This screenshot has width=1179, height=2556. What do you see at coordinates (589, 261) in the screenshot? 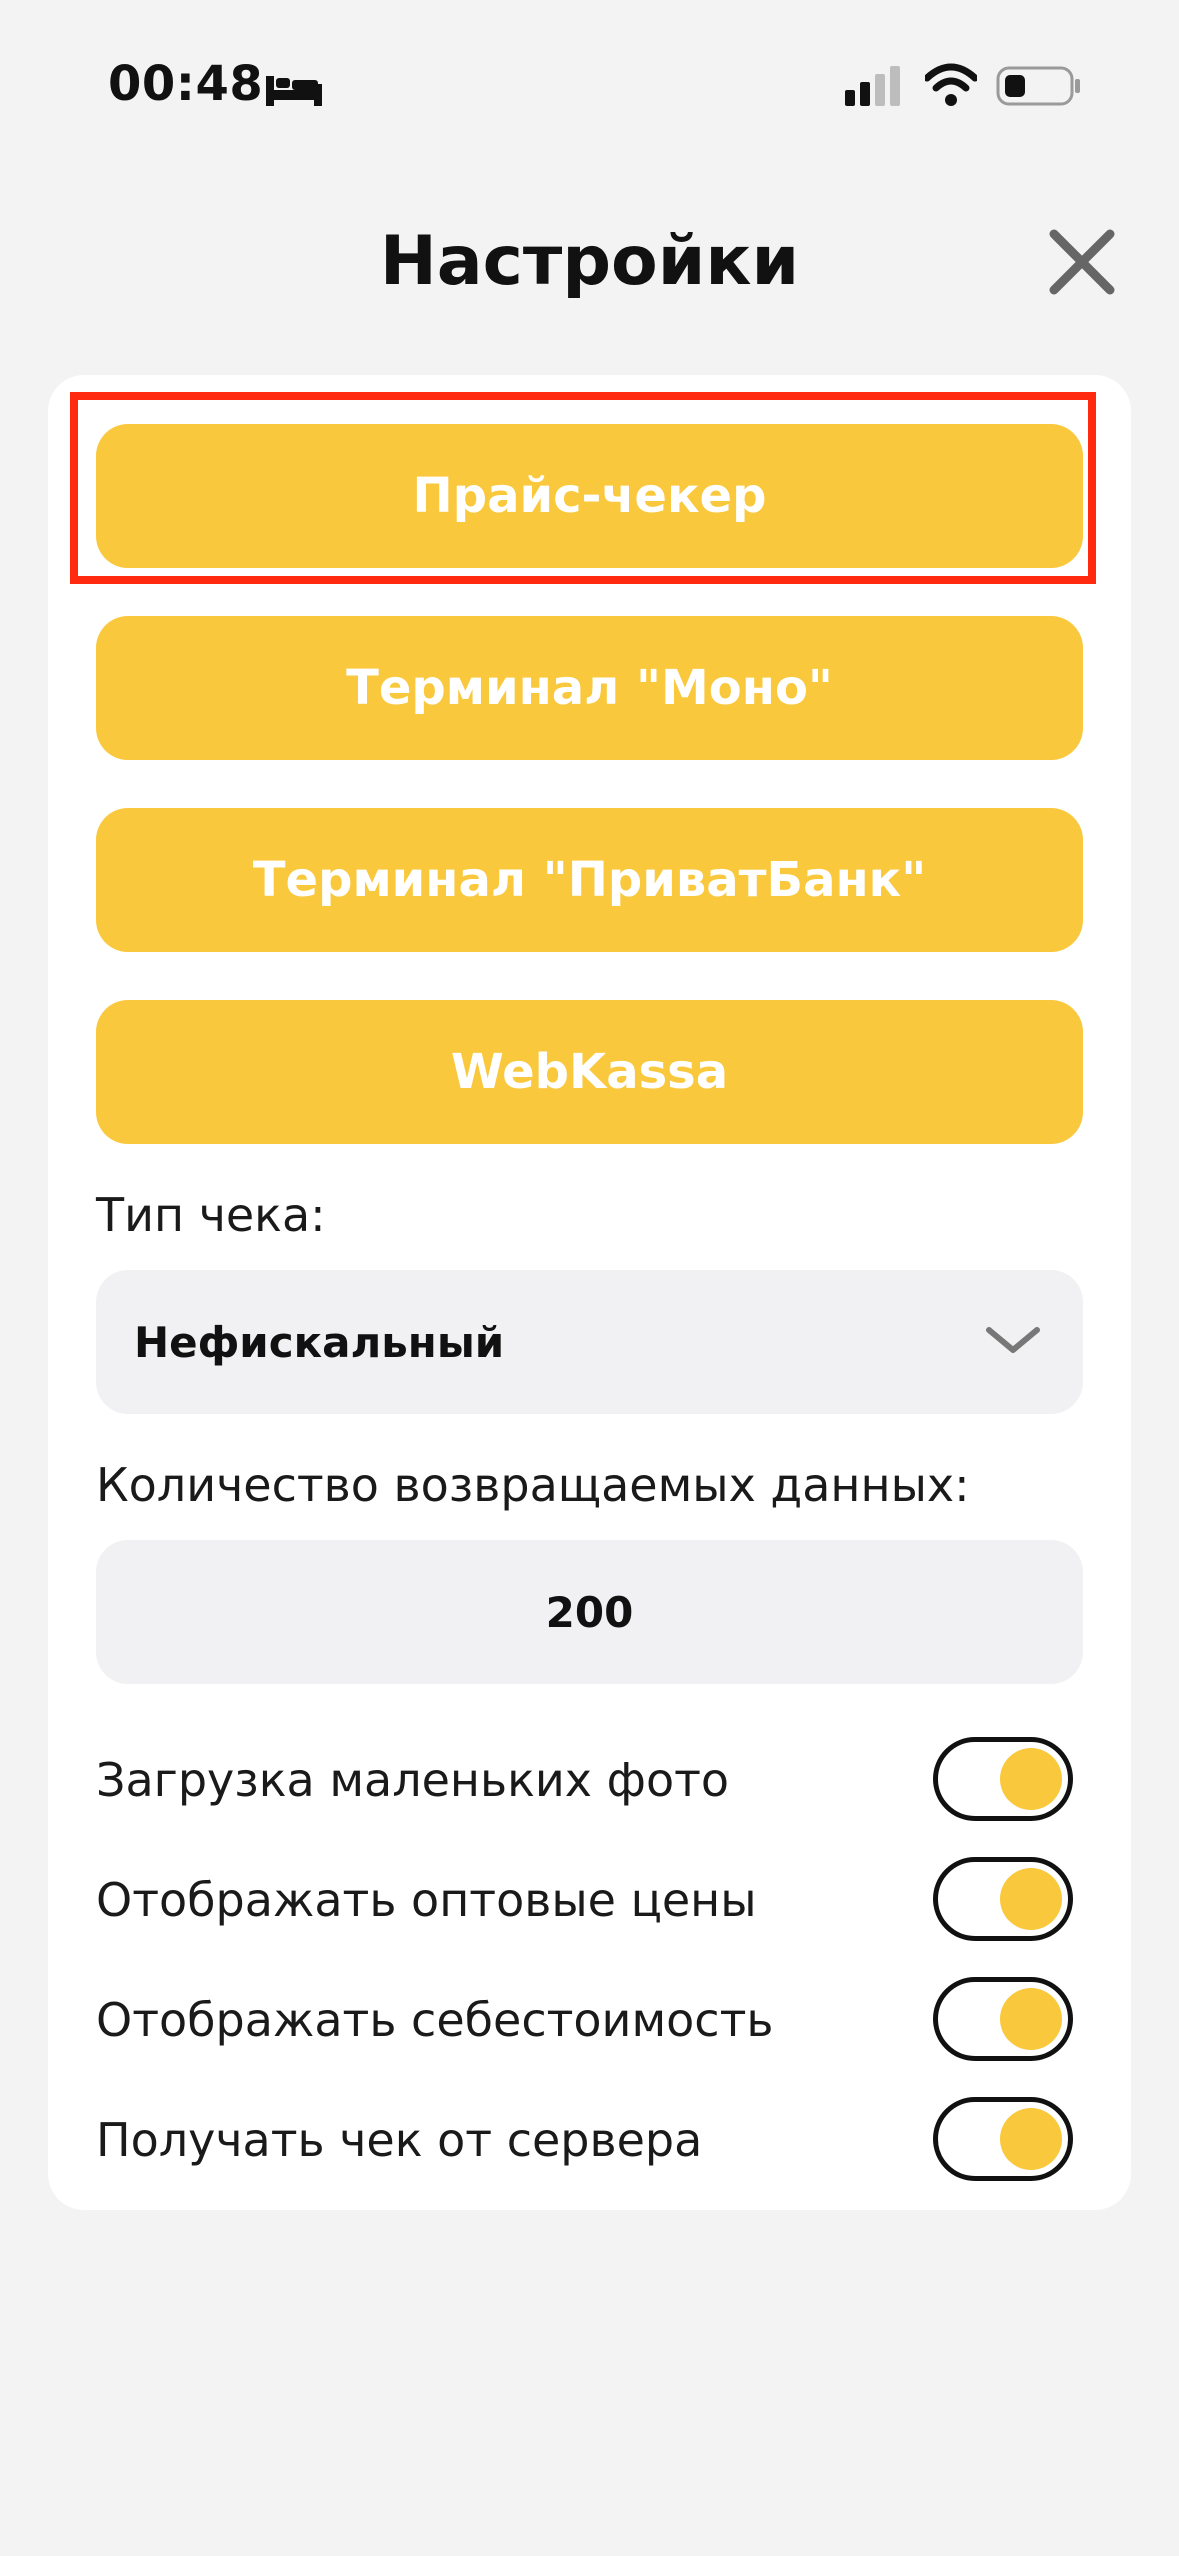
I see `page-title: Настройки` at bounding box center [589, 261].